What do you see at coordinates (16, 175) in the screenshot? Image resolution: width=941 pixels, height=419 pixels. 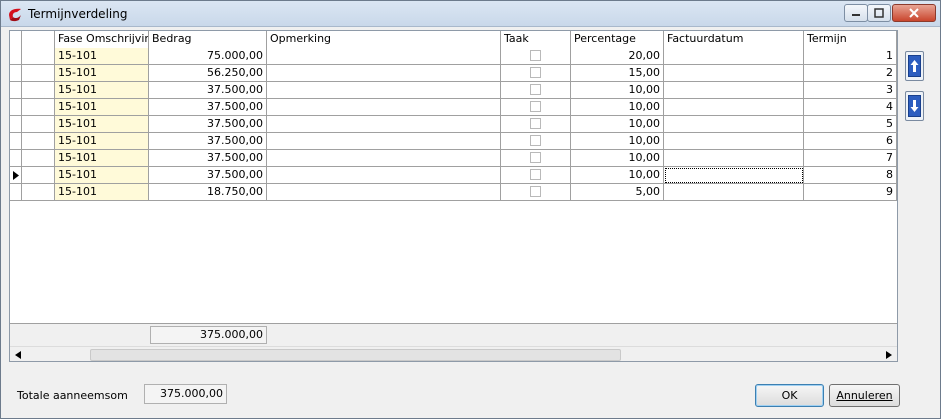 I see `current-row-indicator` at bounding box center [16, 175].